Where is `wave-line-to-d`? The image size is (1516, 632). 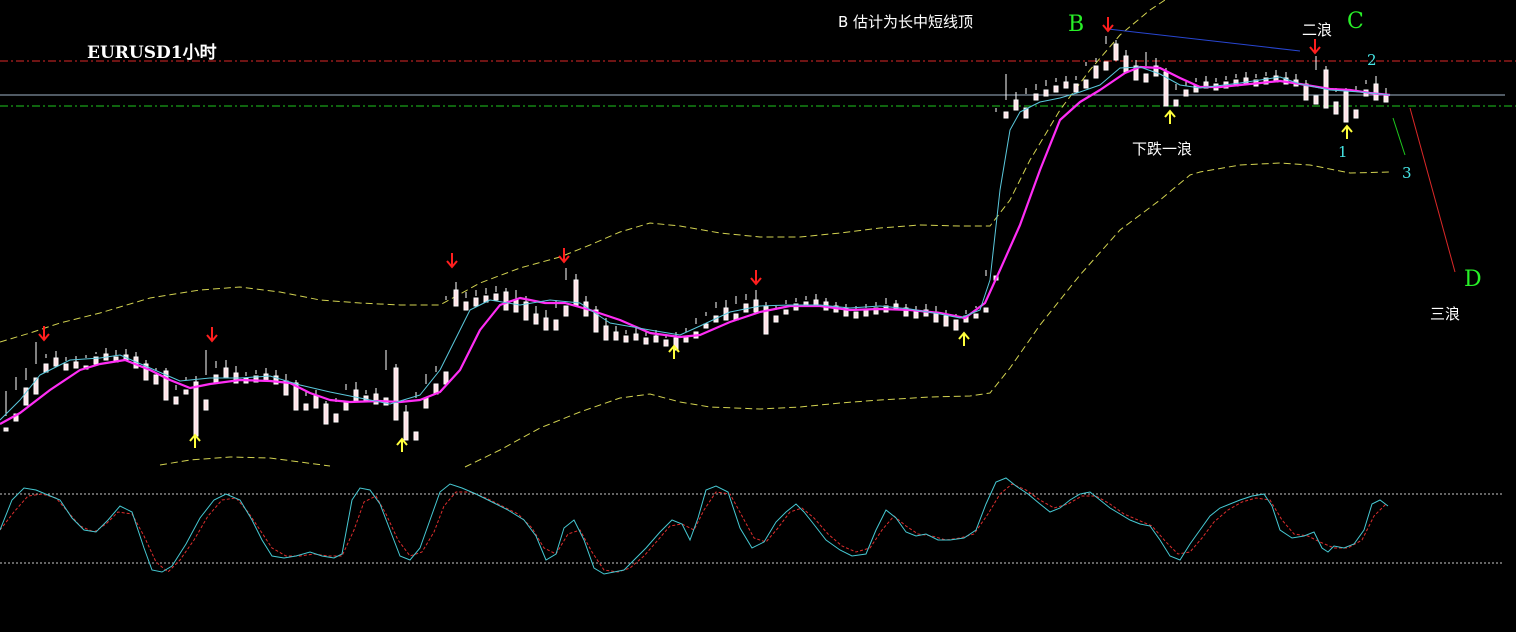
wave-line-to-d is located at coordinates (1432, 190).